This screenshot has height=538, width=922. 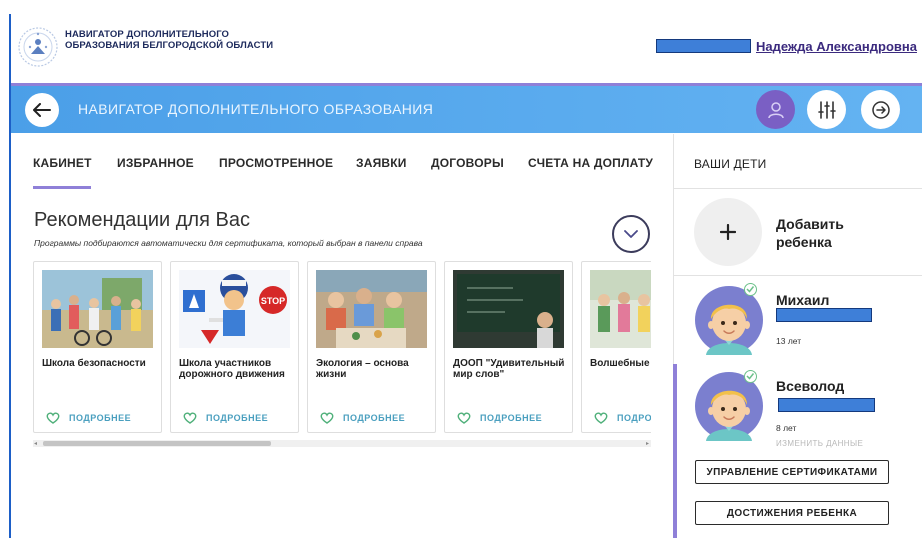 I want to click on logout-button, so click(x=880, y=109).